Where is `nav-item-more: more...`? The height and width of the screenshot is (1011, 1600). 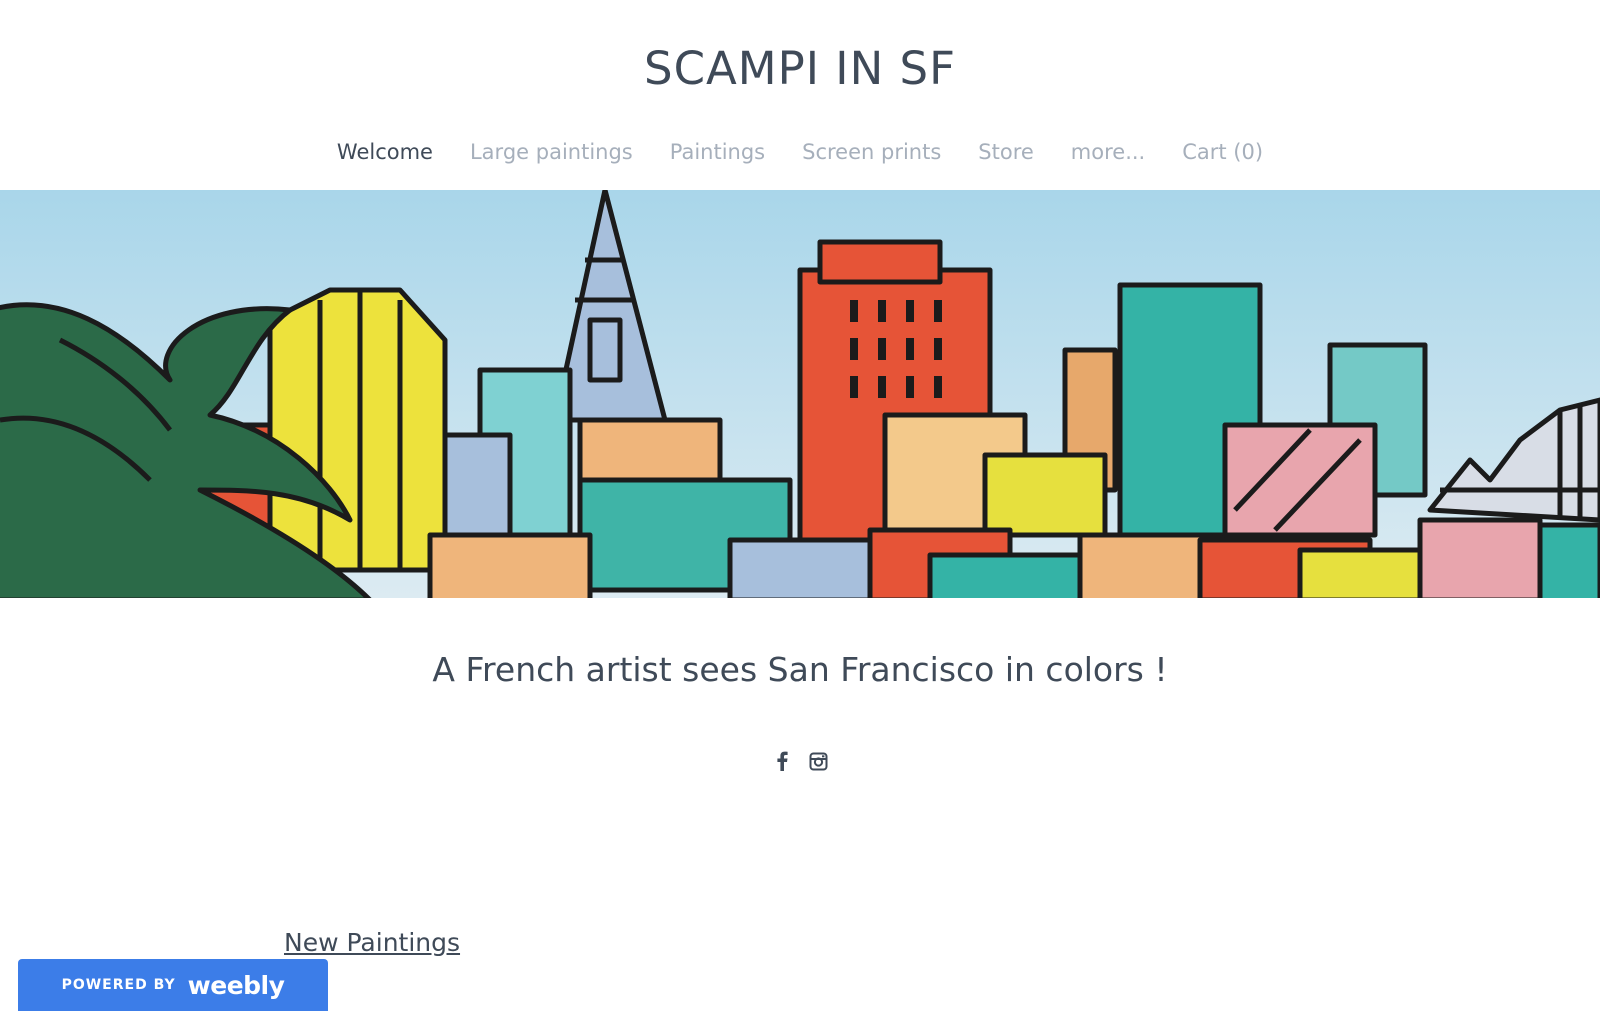 nav-item-more: more... is located at coordinates (1108, 152).